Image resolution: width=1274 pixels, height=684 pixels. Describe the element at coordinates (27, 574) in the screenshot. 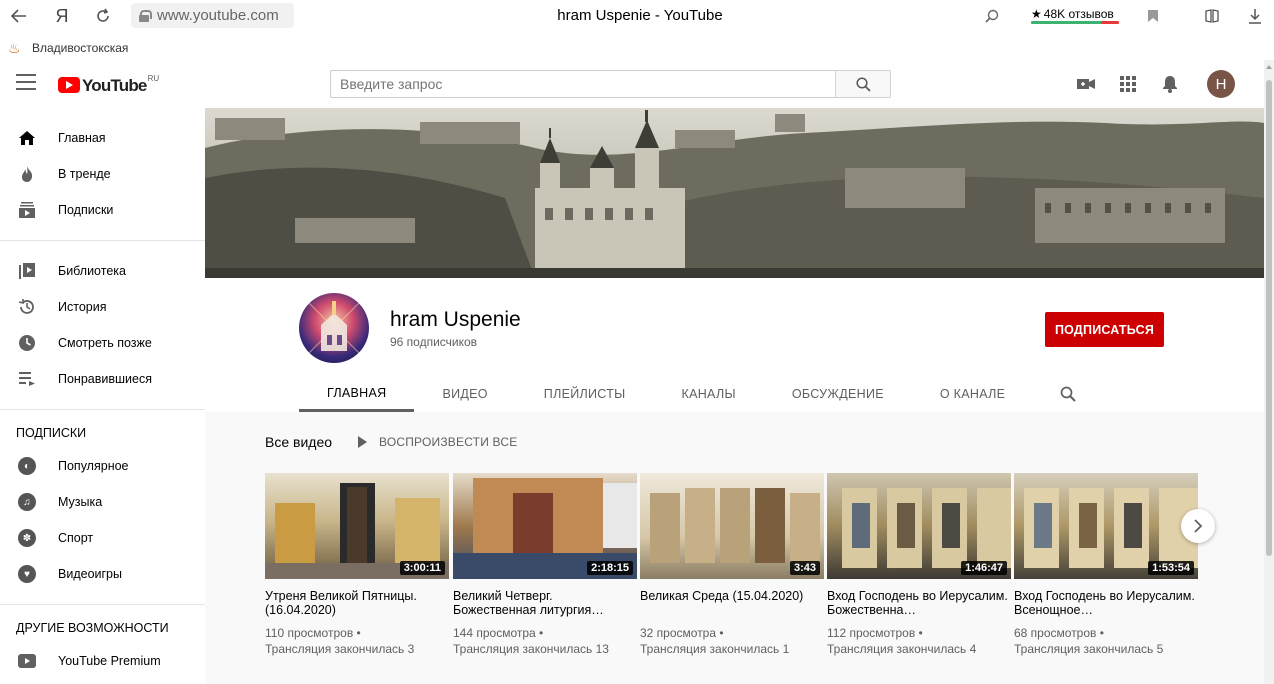

I see `gaming-icon: ♥` at that location.